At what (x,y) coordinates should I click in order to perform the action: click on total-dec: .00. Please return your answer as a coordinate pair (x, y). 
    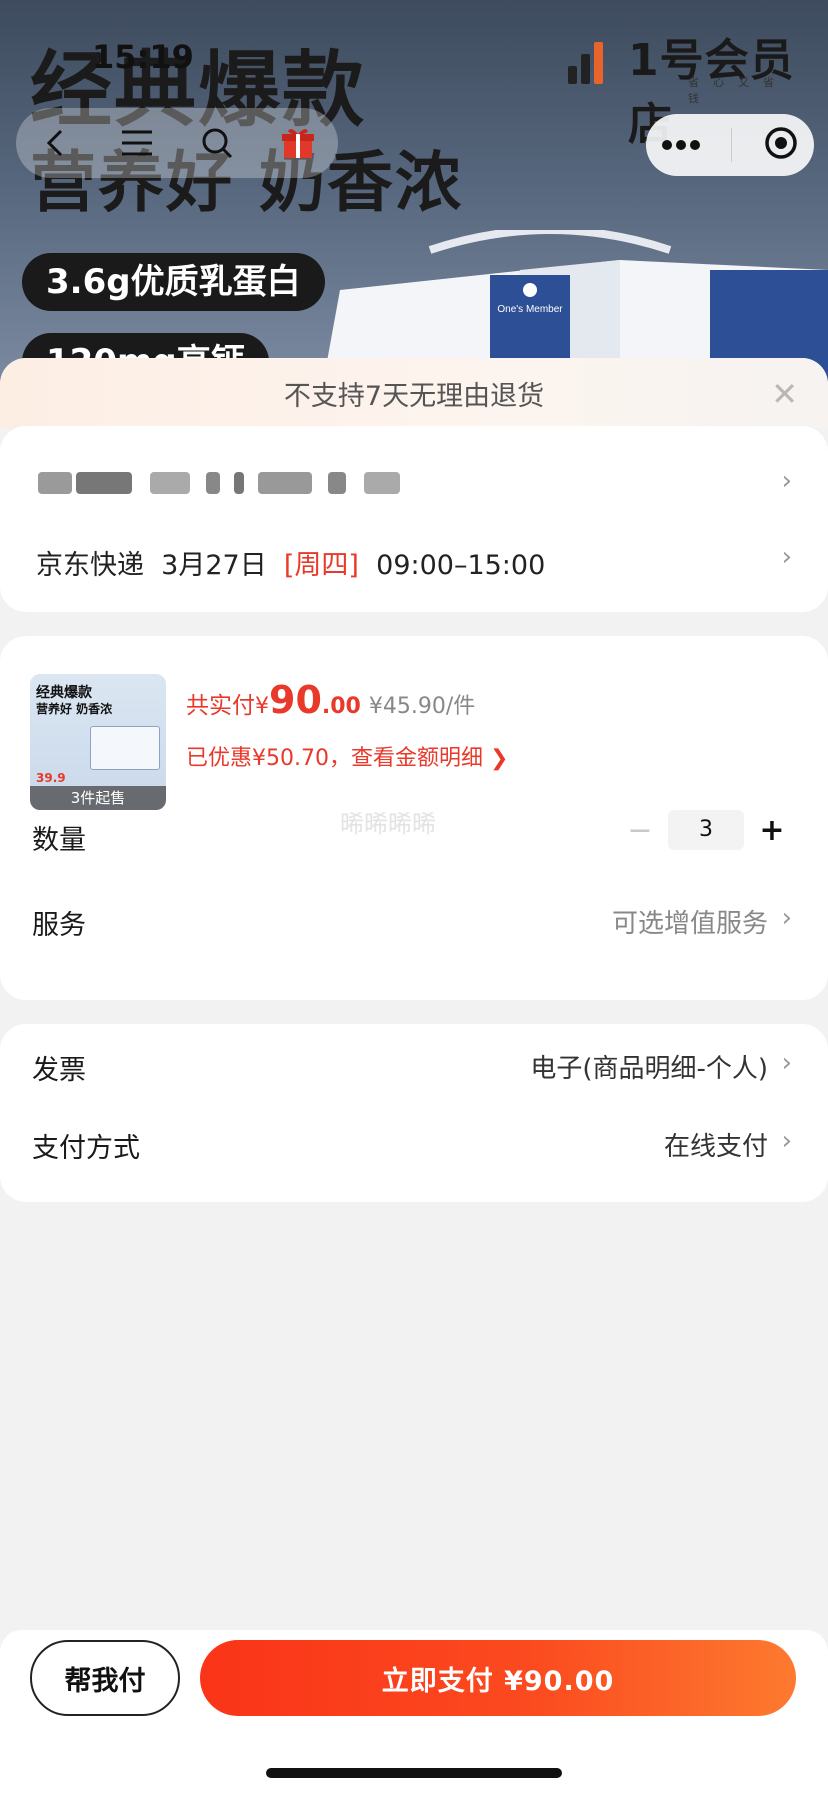
    Looking at the image, I should click on (341, 706).